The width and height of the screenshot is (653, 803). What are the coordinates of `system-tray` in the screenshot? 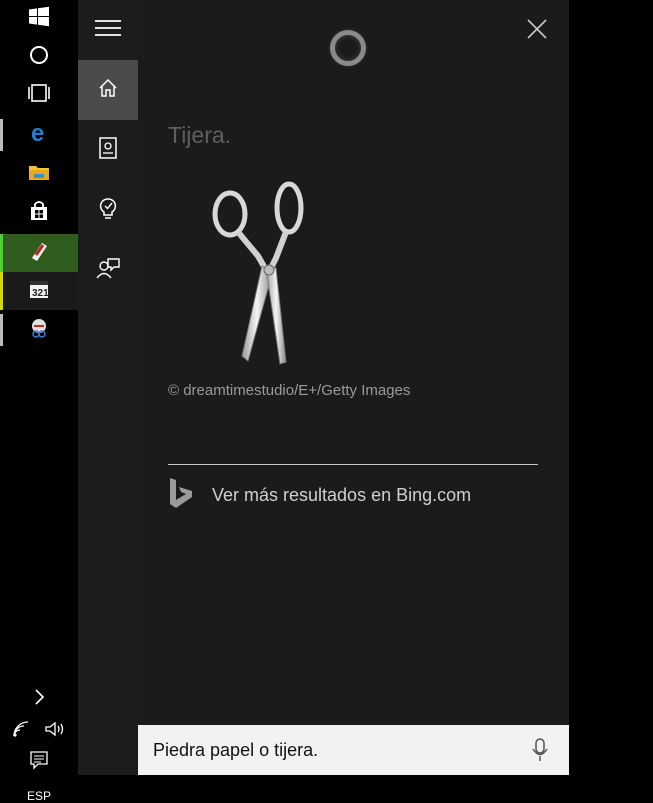 It's located at (39, 731).